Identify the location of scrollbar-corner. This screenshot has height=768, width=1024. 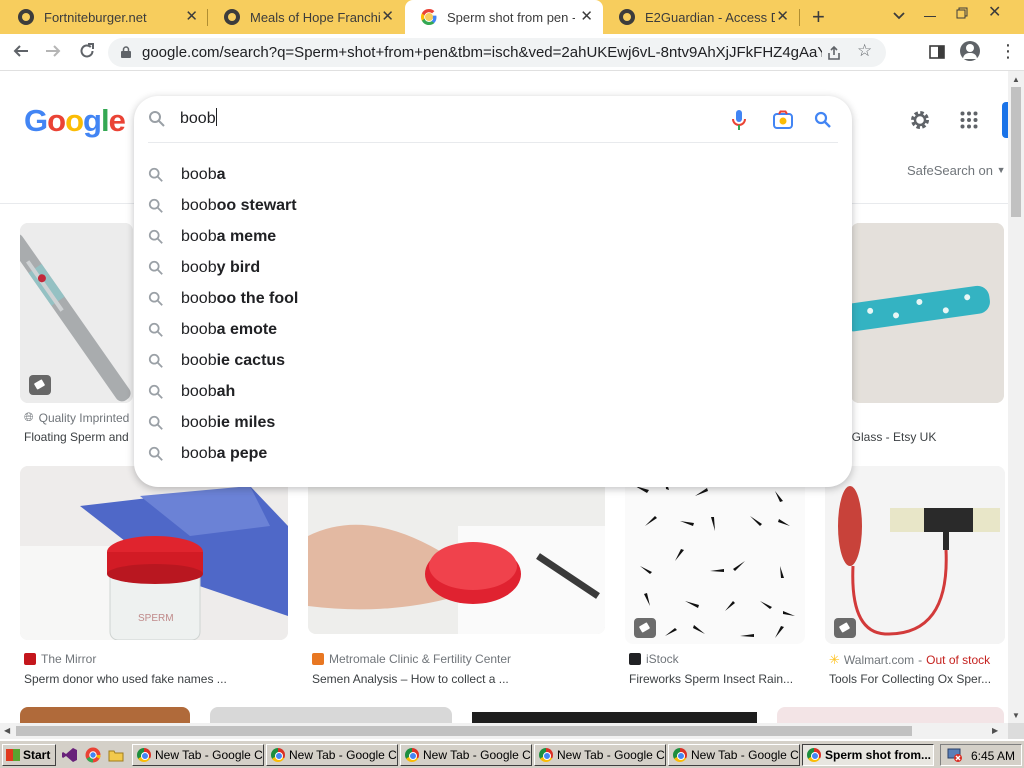
(1016, 731).